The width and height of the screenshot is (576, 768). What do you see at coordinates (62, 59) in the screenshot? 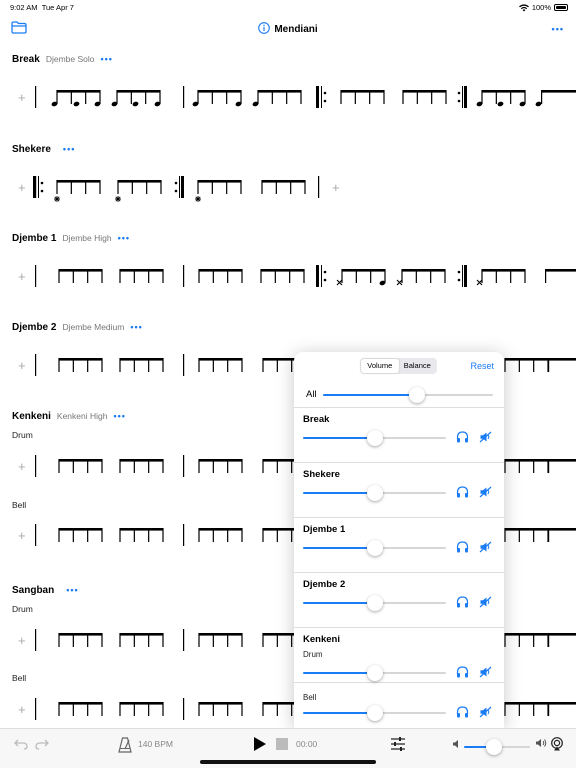
I see `instrument-header: Break Djembe Solo •••` at bounding box center [62, 59].